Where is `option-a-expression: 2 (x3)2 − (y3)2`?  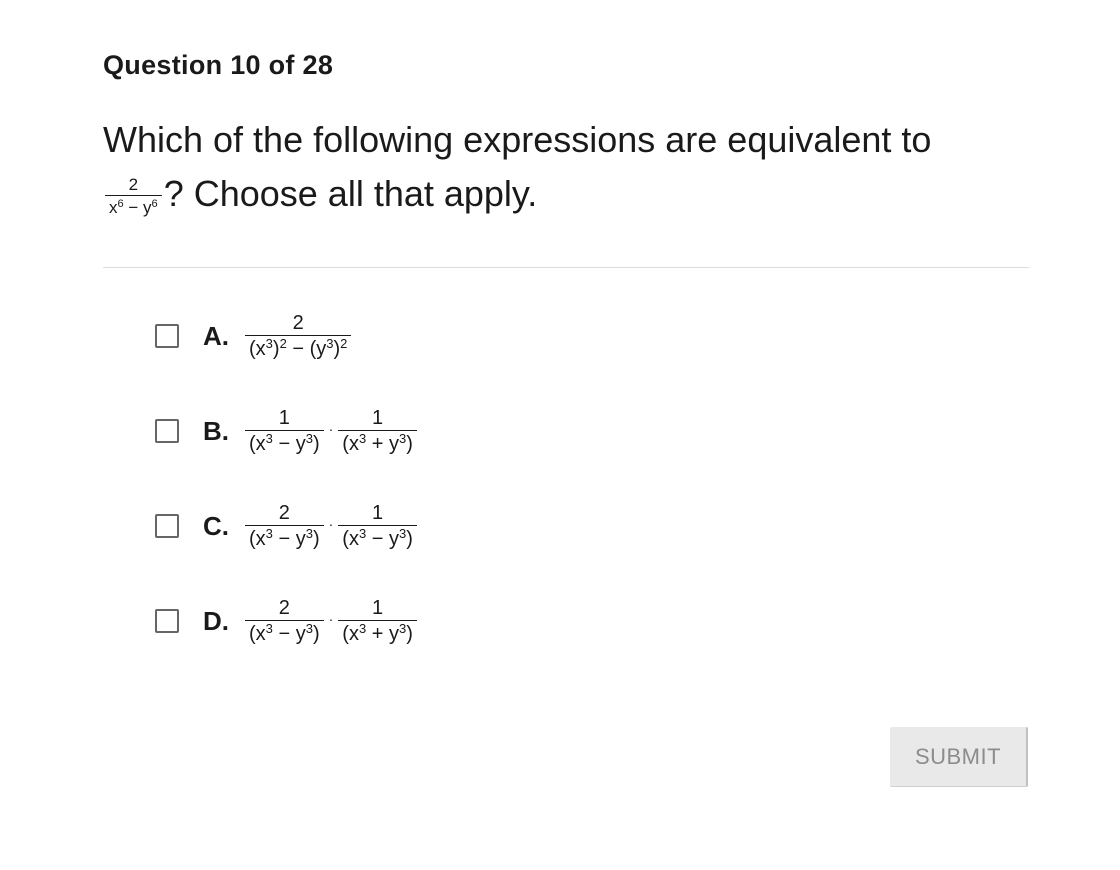 option-a-expression: 2 (x3)2 − (y3)2 is located at coordinates (298, 336).